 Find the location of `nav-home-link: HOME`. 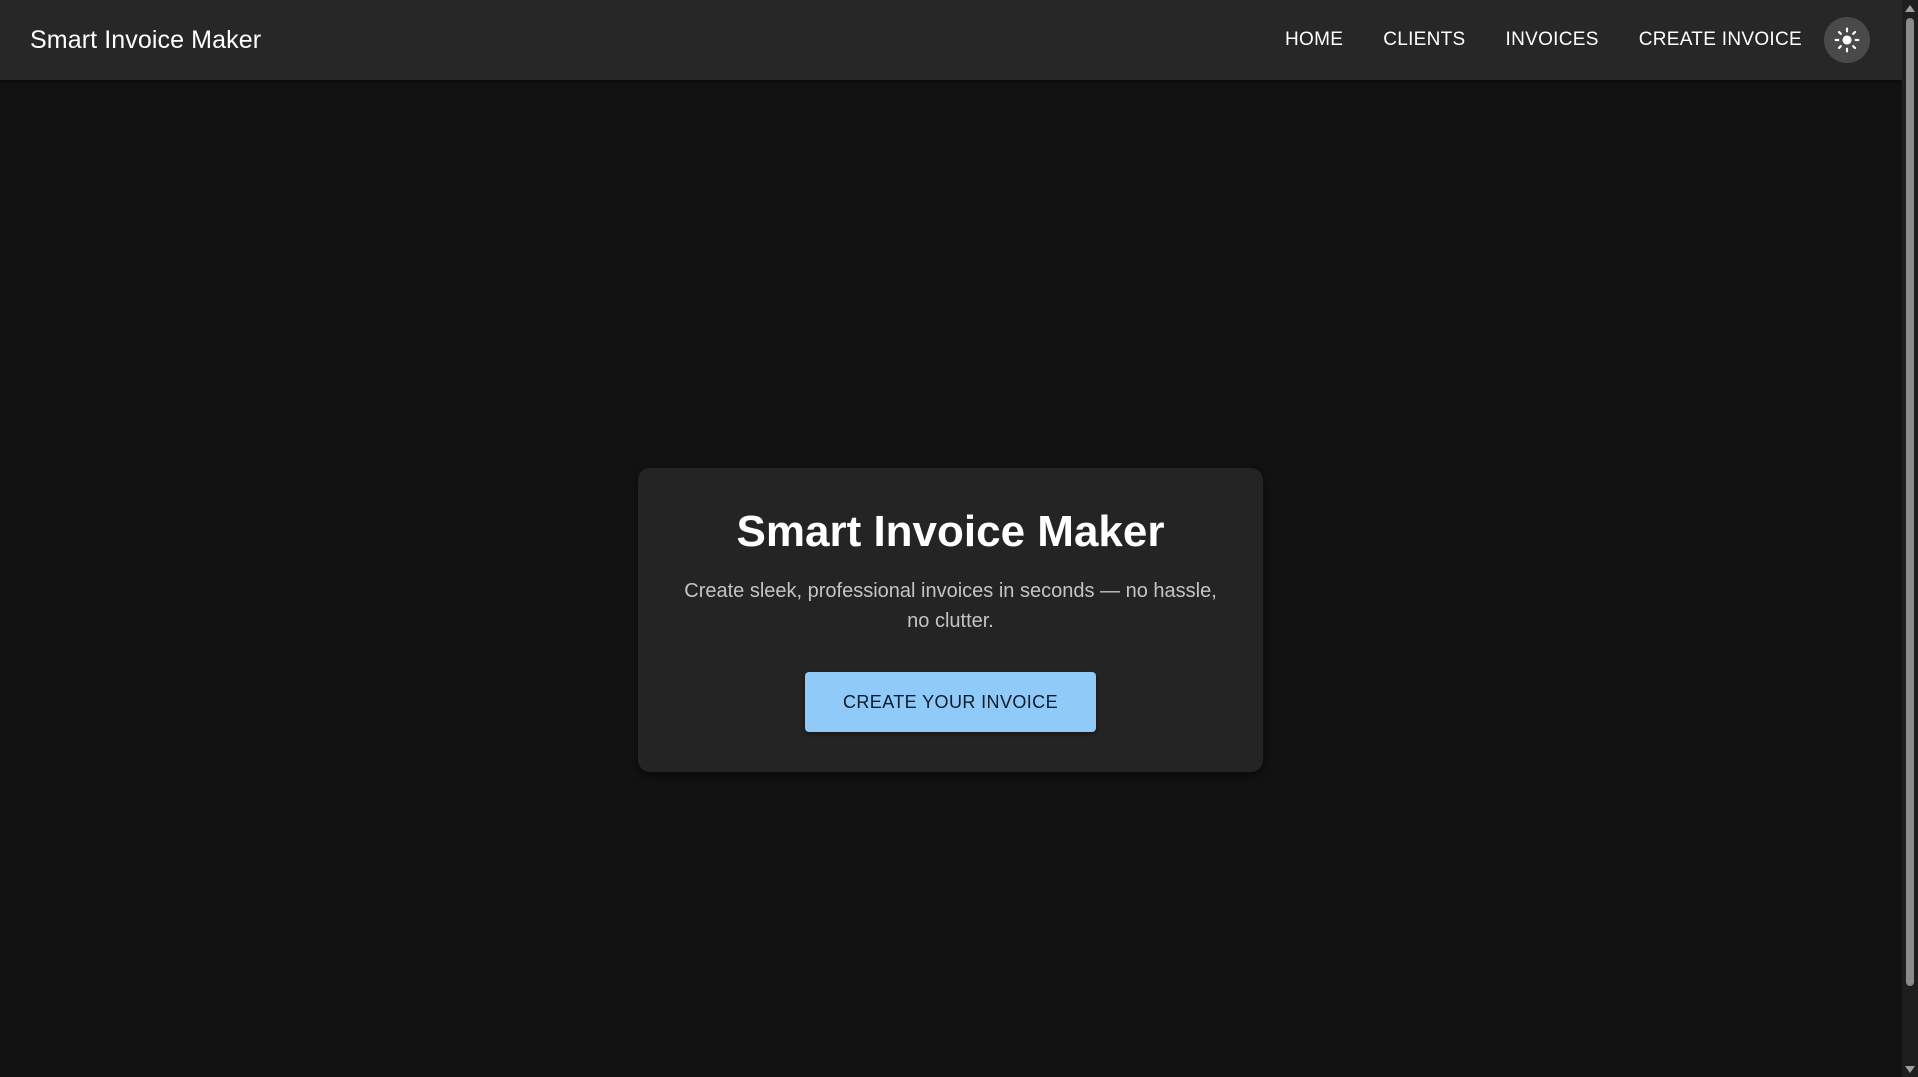

nav-home-link: HOME is located at coordinates (1314, 40).